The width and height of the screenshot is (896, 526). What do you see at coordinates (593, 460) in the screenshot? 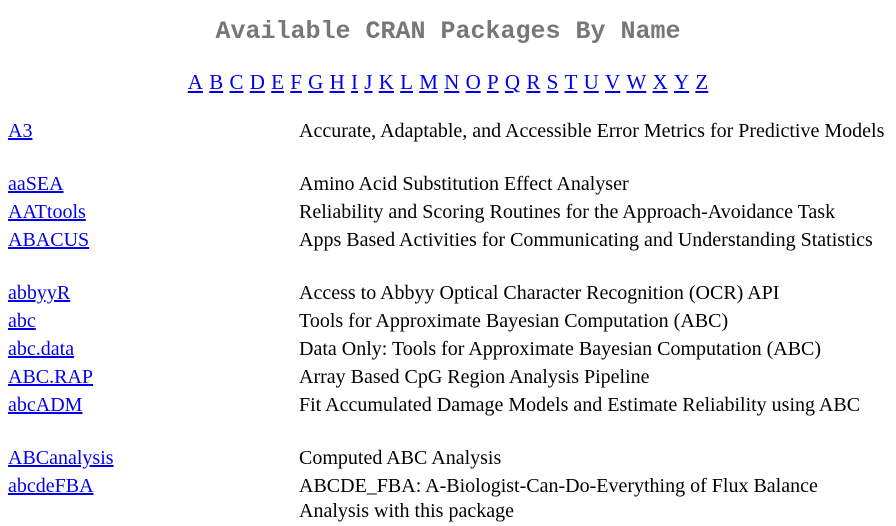
I see `package-description-cell: Computed ABC Analysis` at bounding box center [593, 460].